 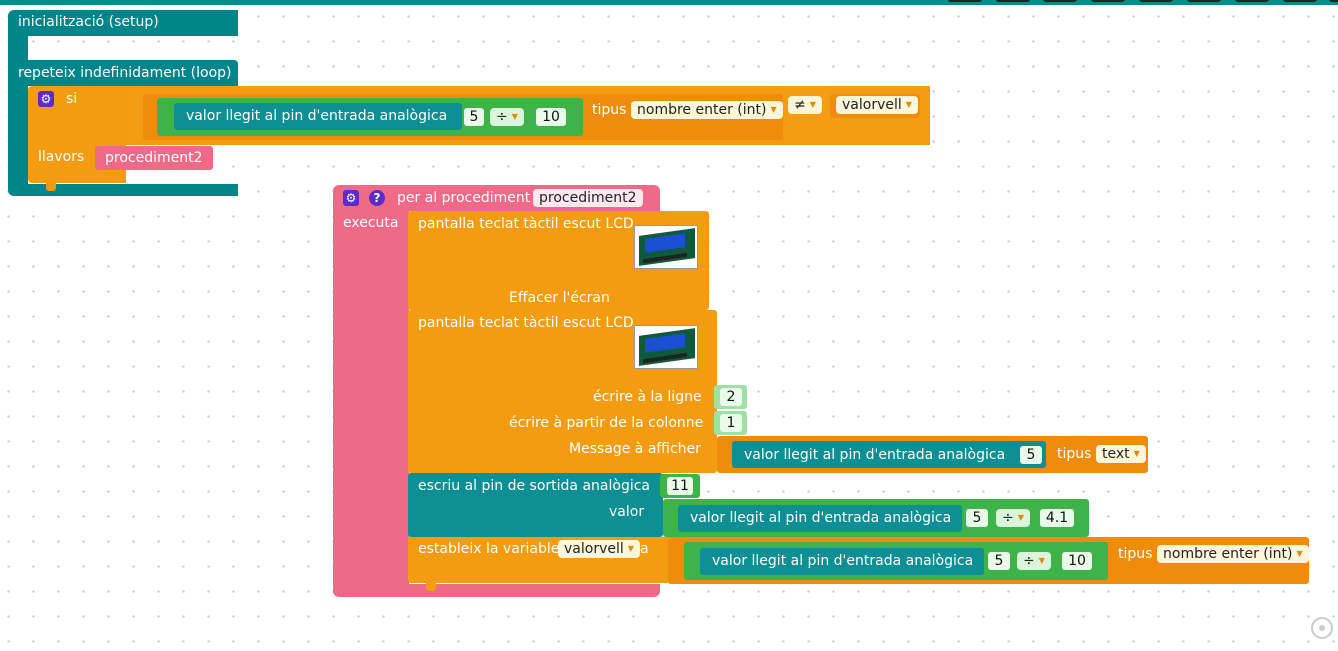 What do you see at coordinates (526, 323) in the screenshot?
I see `lcd-print-label: pantalla teclat tàctil escut LCD` at bounding box center [526, 323].